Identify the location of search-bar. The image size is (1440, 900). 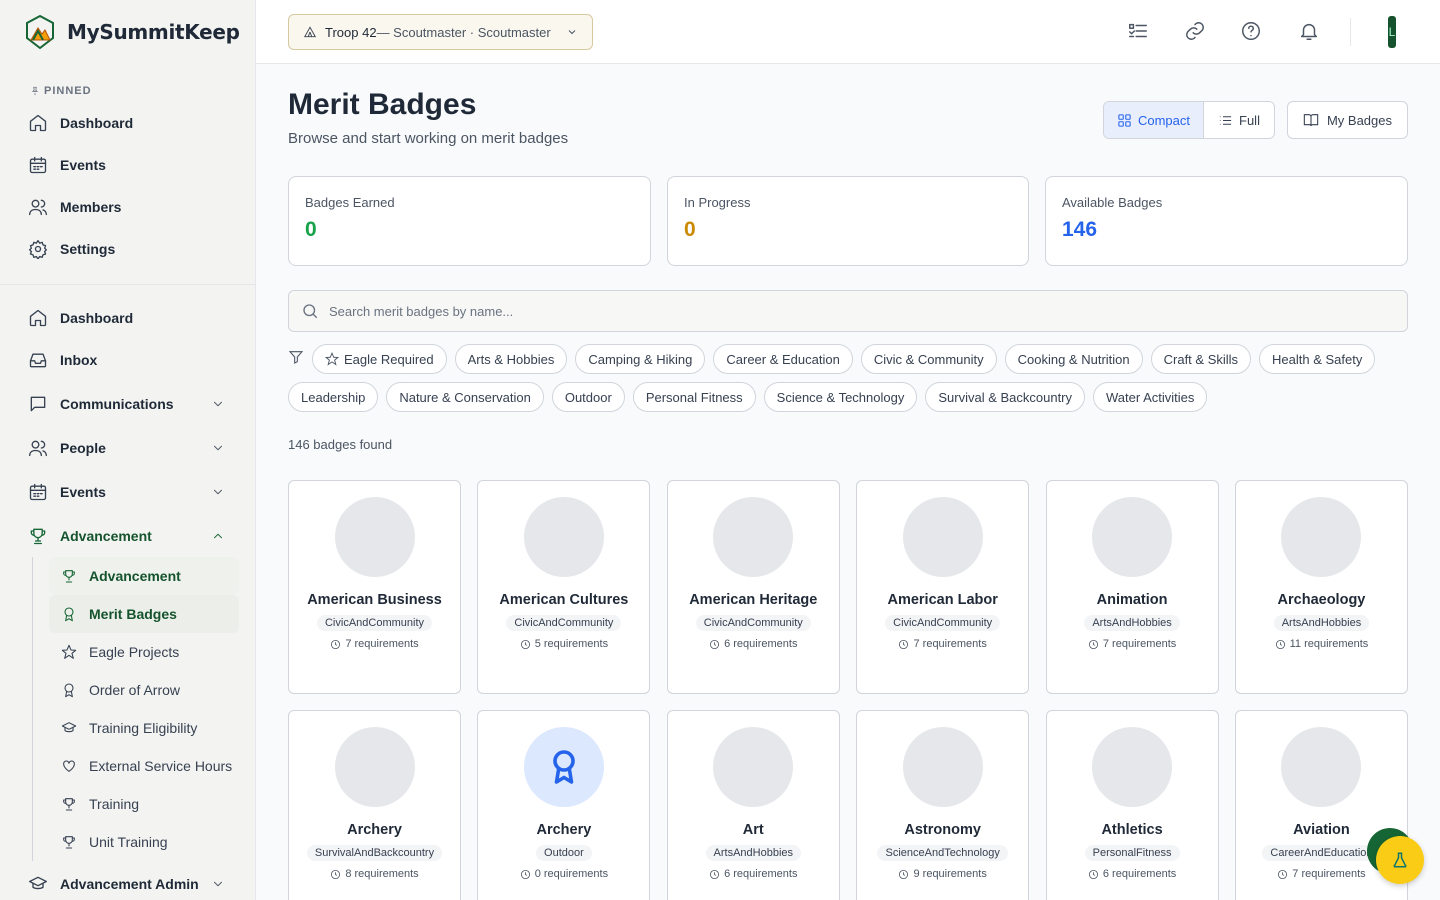
(848, 311).